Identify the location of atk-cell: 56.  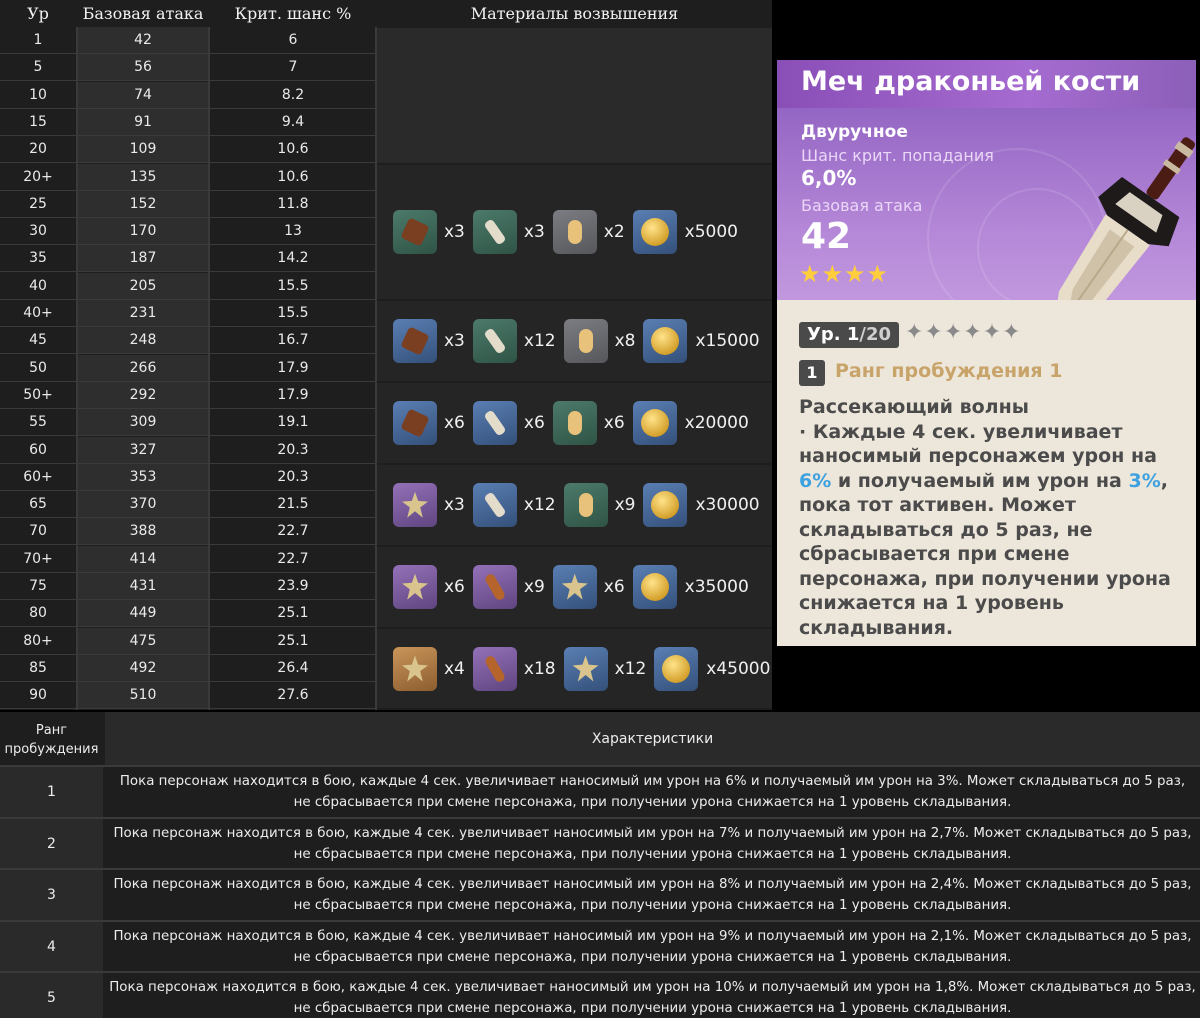
(143, 67).